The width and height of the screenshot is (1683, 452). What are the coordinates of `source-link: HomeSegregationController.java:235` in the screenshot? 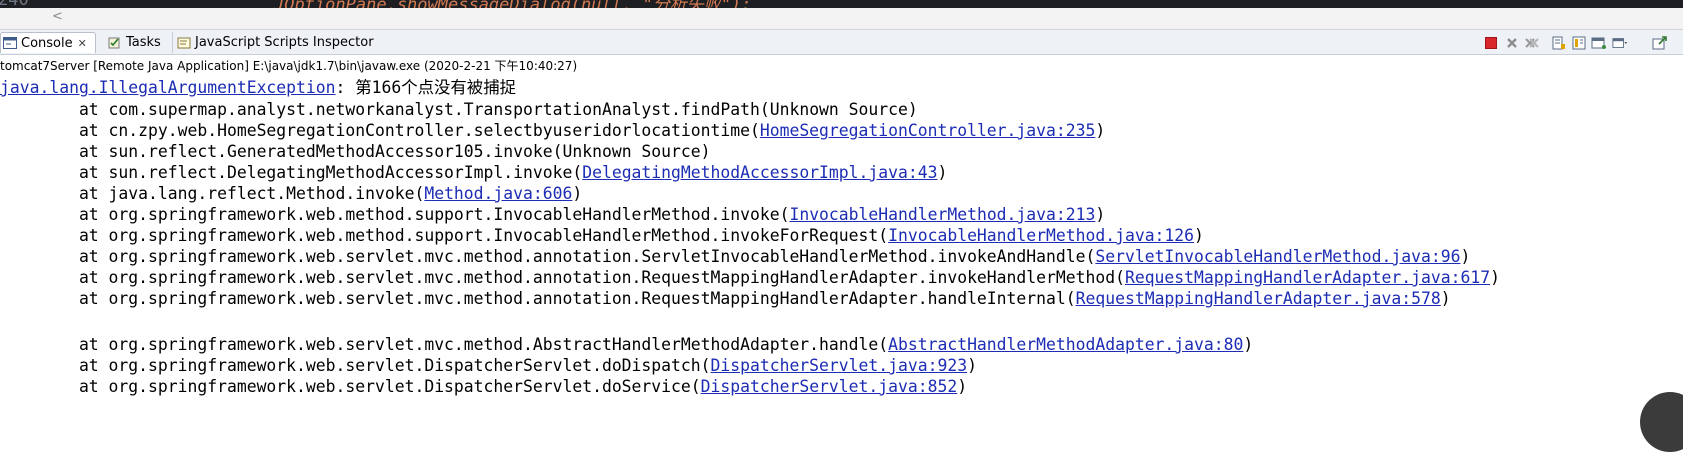 It's located at (928, 130).